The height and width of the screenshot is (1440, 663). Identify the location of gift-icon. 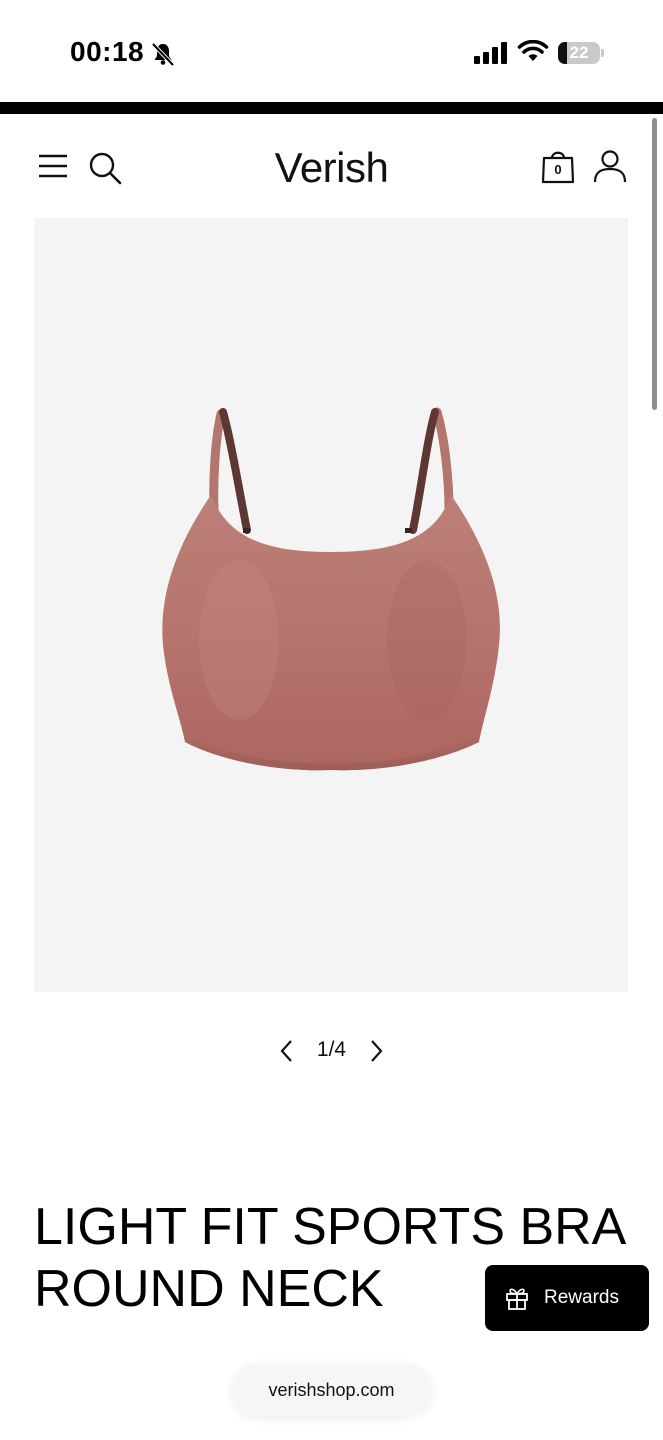
(517, 1299).